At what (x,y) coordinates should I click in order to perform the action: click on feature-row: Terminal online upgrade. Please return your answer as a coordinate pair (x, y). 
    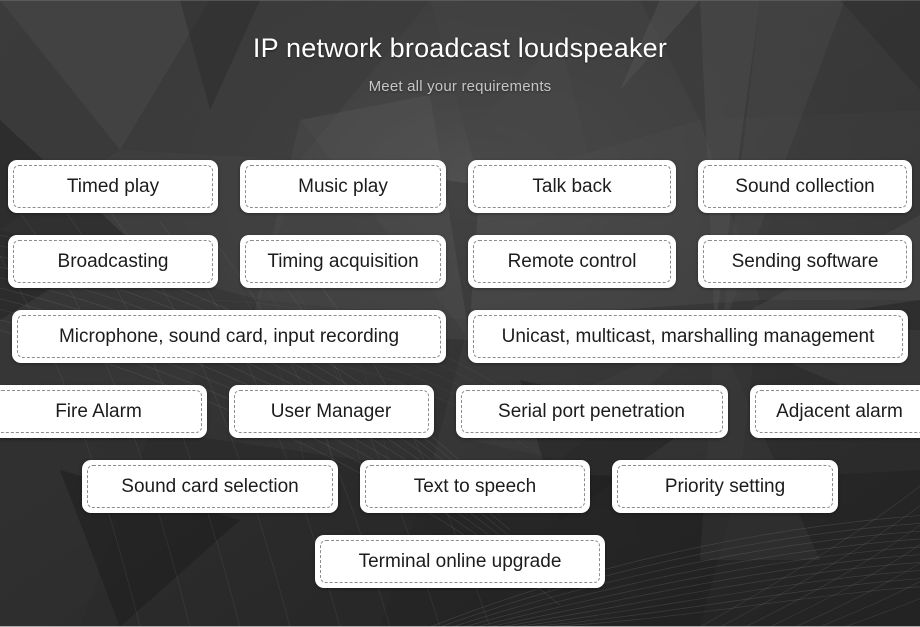
    Looking at the image, I should click on (460, 561).